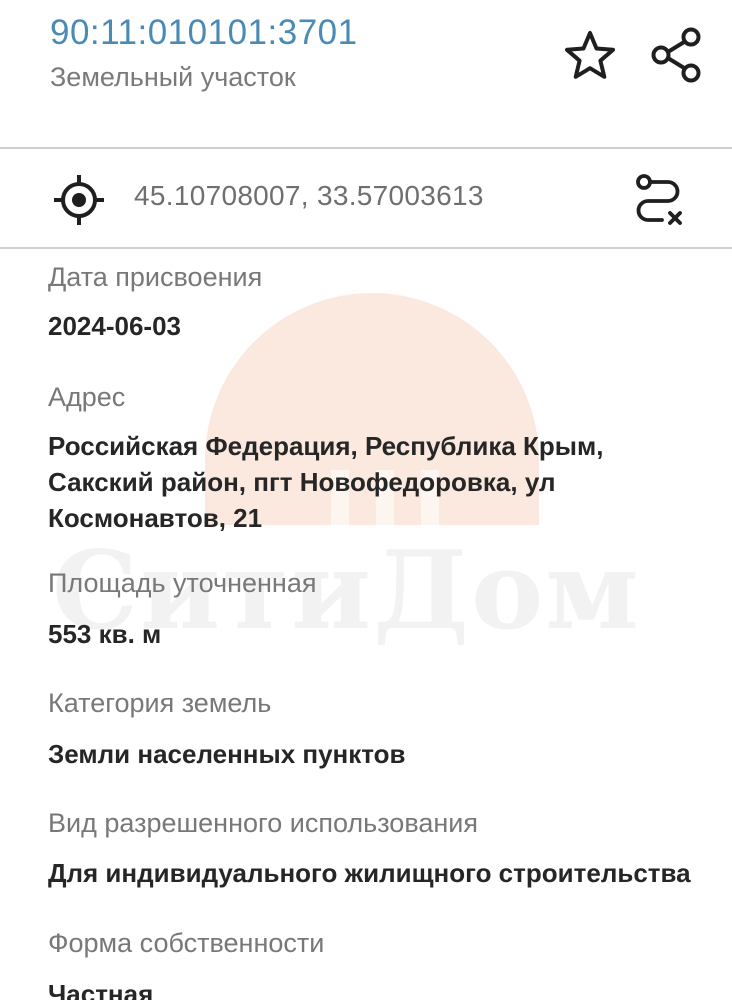  What do you see at coordinates (227, 754) in the screenshot?
I see `field-value-land-category: Земли населенных пунктов` at bounding box center [227, 754].